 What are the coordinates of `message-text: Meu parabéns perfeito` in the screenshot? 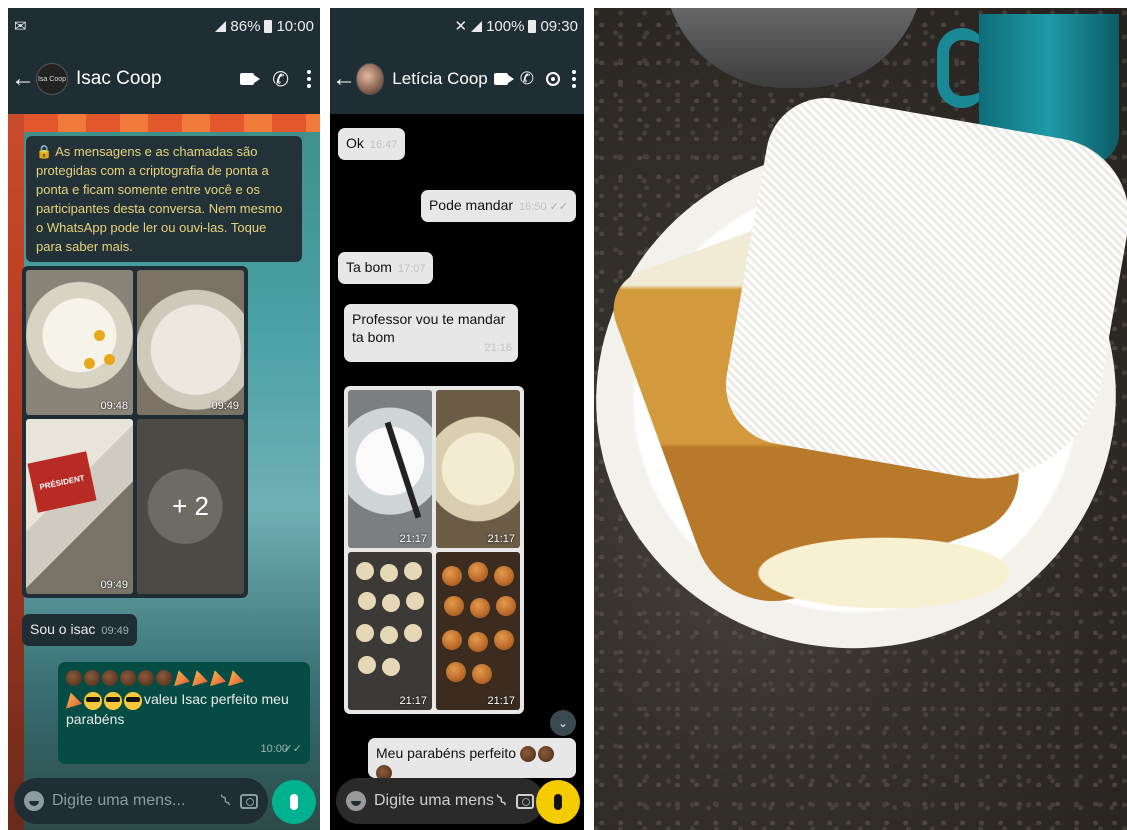 It's located at (446, 753).